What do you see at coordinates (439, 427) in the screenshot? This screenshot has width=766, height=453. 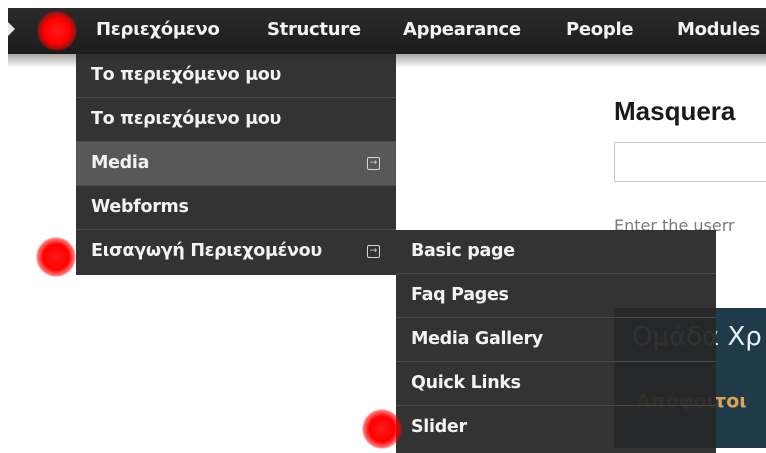 I see `menu-item-label: Slider` at bounding box center [439, 427].